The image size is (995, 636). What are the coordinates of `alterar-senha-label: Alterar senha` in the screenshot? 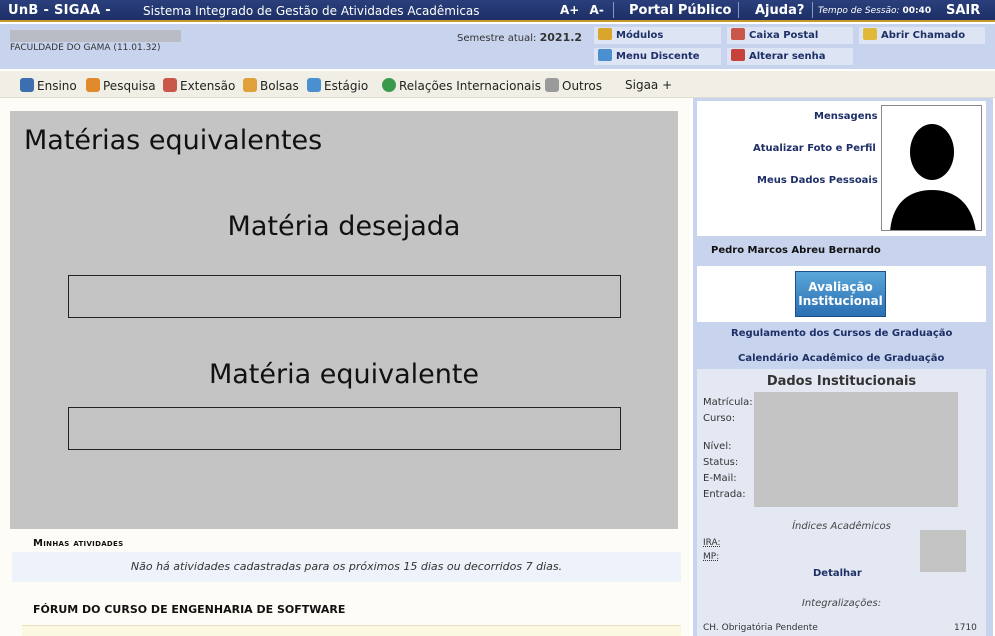 It's located at (787, 56).